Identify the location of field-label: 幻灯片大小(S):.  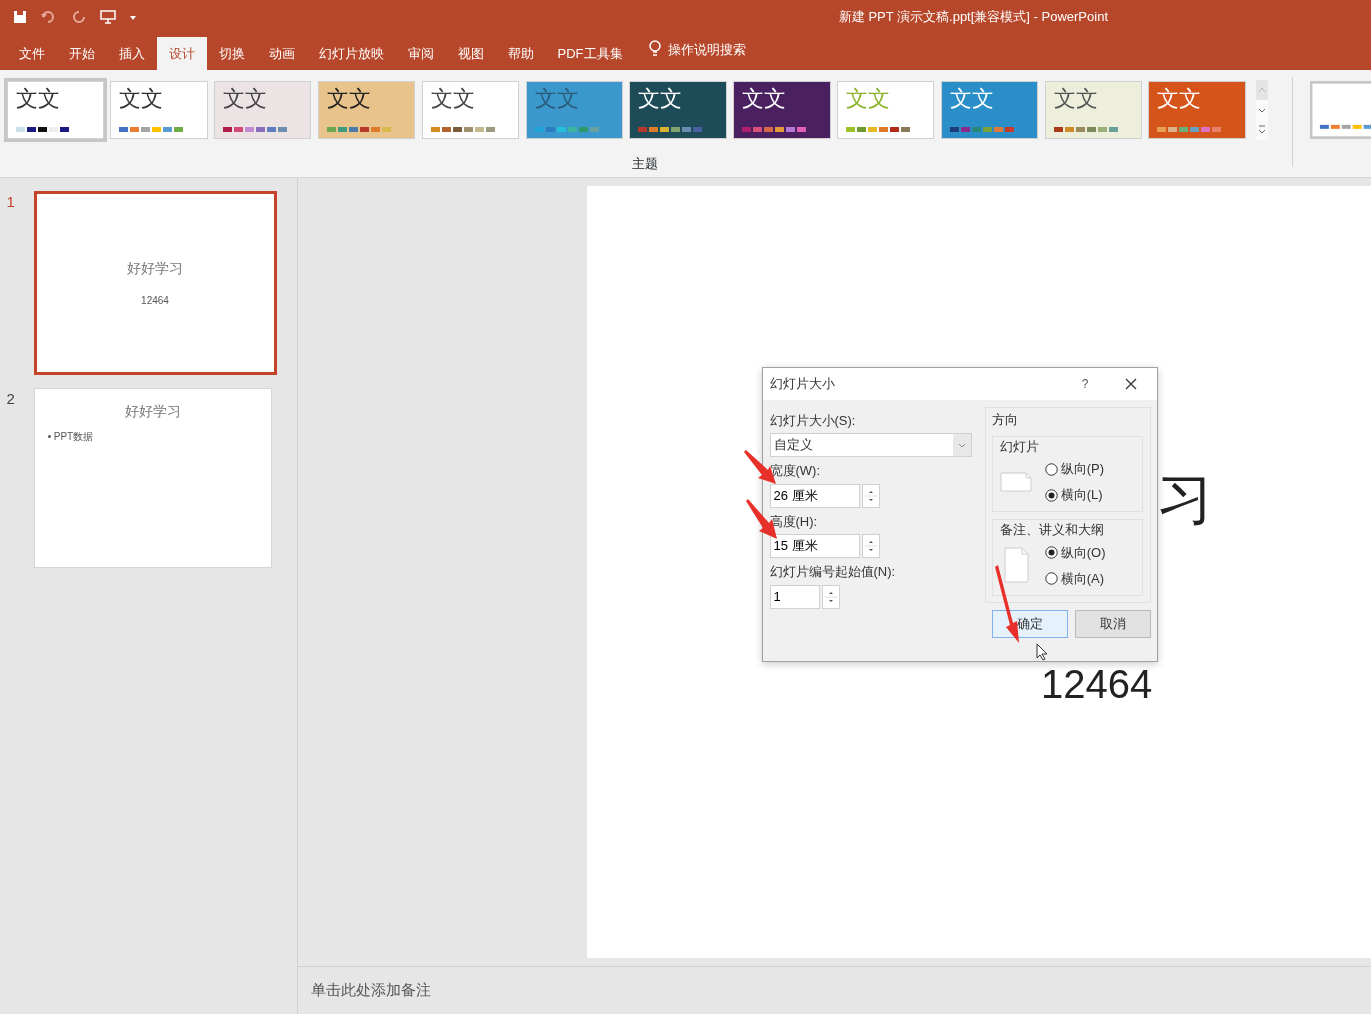
(813, 420).